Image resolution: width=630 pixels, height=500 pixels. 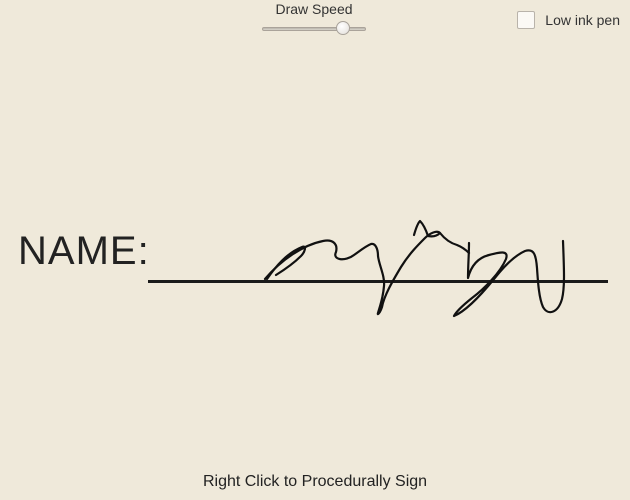 I want to click on draw-speed-slider, so click(x=314, y=29).